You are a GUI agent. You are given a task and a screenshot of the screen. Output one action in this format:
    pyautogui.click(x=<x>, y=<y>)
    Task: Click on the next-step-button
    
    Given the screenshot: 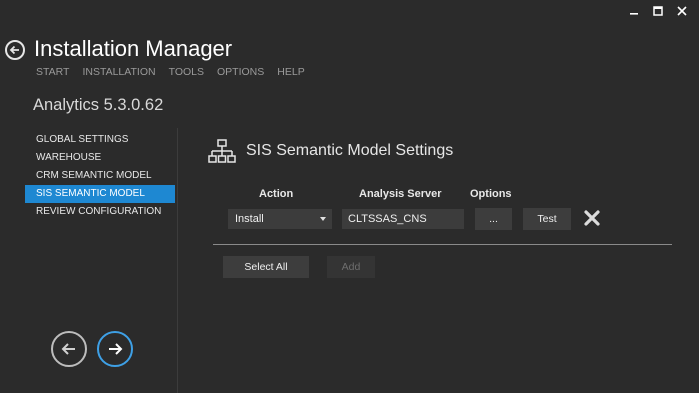 What is the action you would take?
    pyautogui.click(x=115, y=349)
    